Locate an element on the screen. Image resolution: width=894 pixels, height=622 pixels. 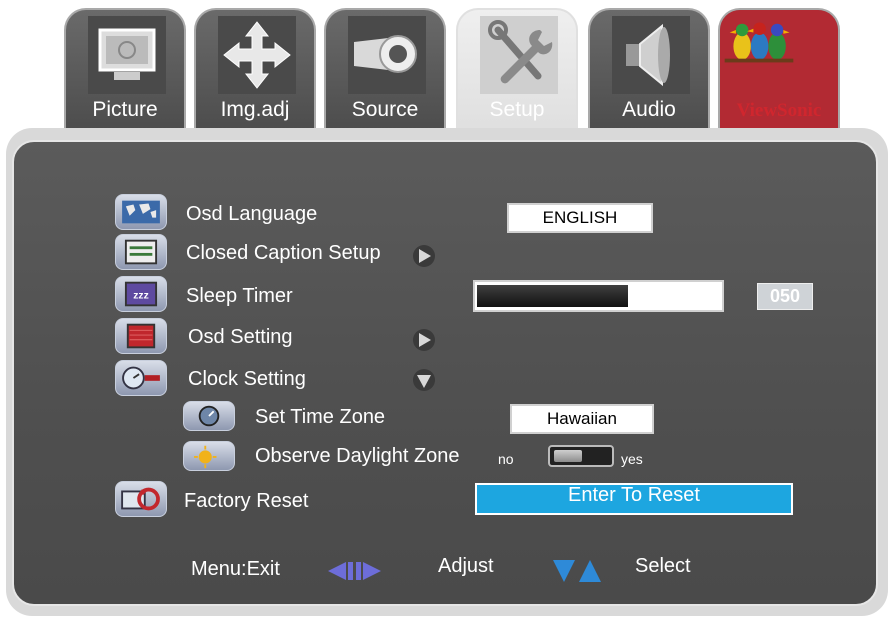
reset-icon is located at coordinates (141, 499).